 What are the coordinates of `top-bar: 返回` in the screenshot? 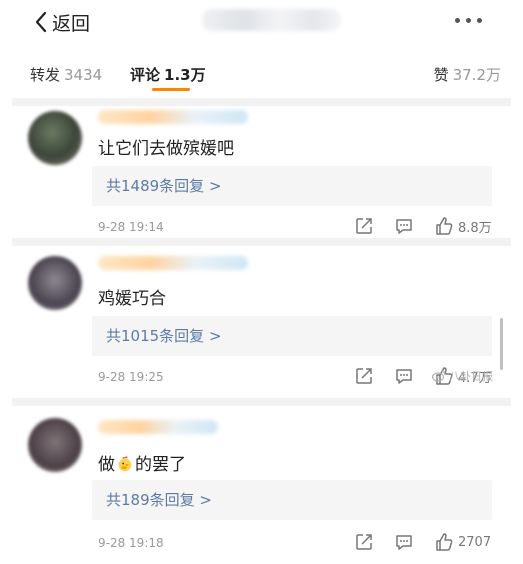 It's located at (261, 24).